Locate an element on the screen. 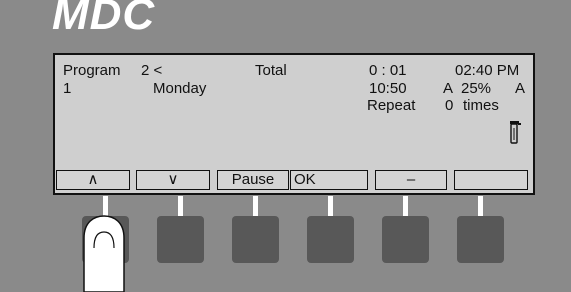  day-display: Monday is located at coordinates (180, 88).